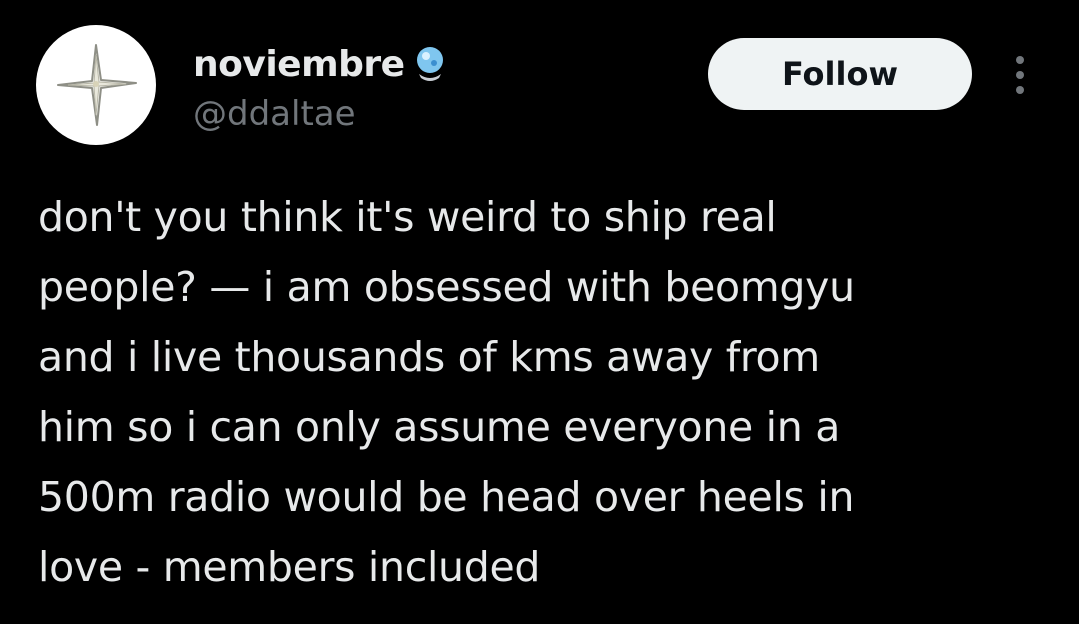  I want to click on four-point-star-icon, so click(97, 85).